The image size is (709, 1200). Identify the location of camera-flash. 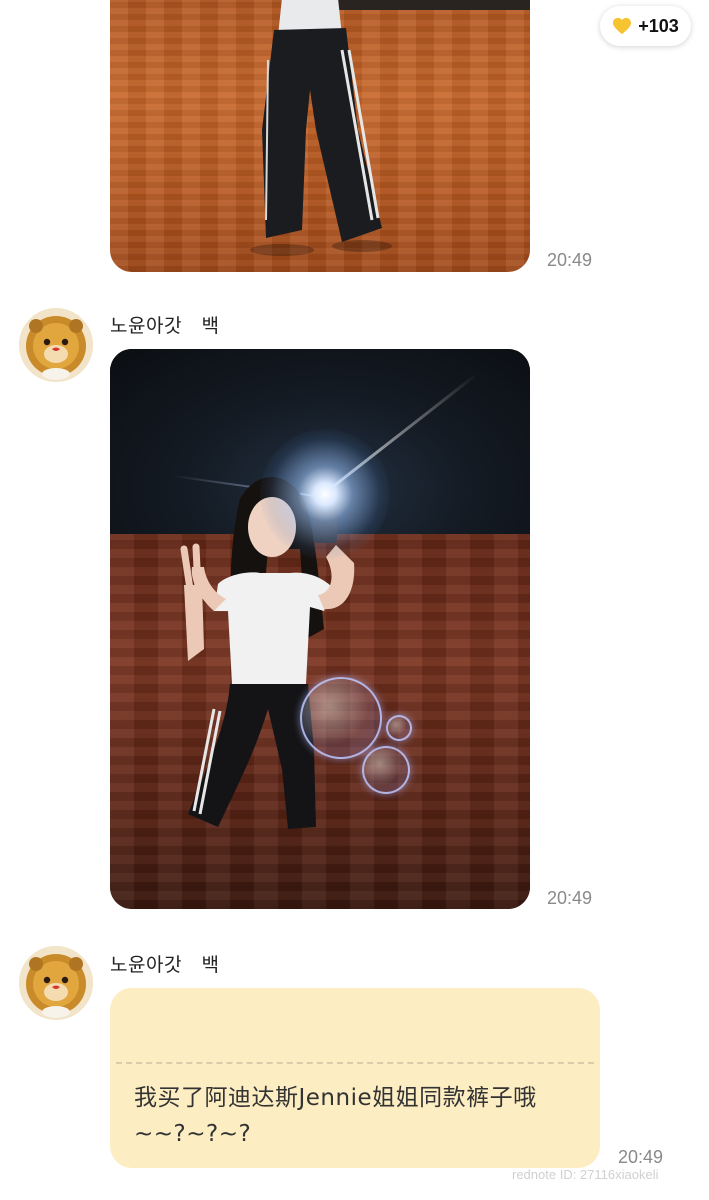
(325, 494).